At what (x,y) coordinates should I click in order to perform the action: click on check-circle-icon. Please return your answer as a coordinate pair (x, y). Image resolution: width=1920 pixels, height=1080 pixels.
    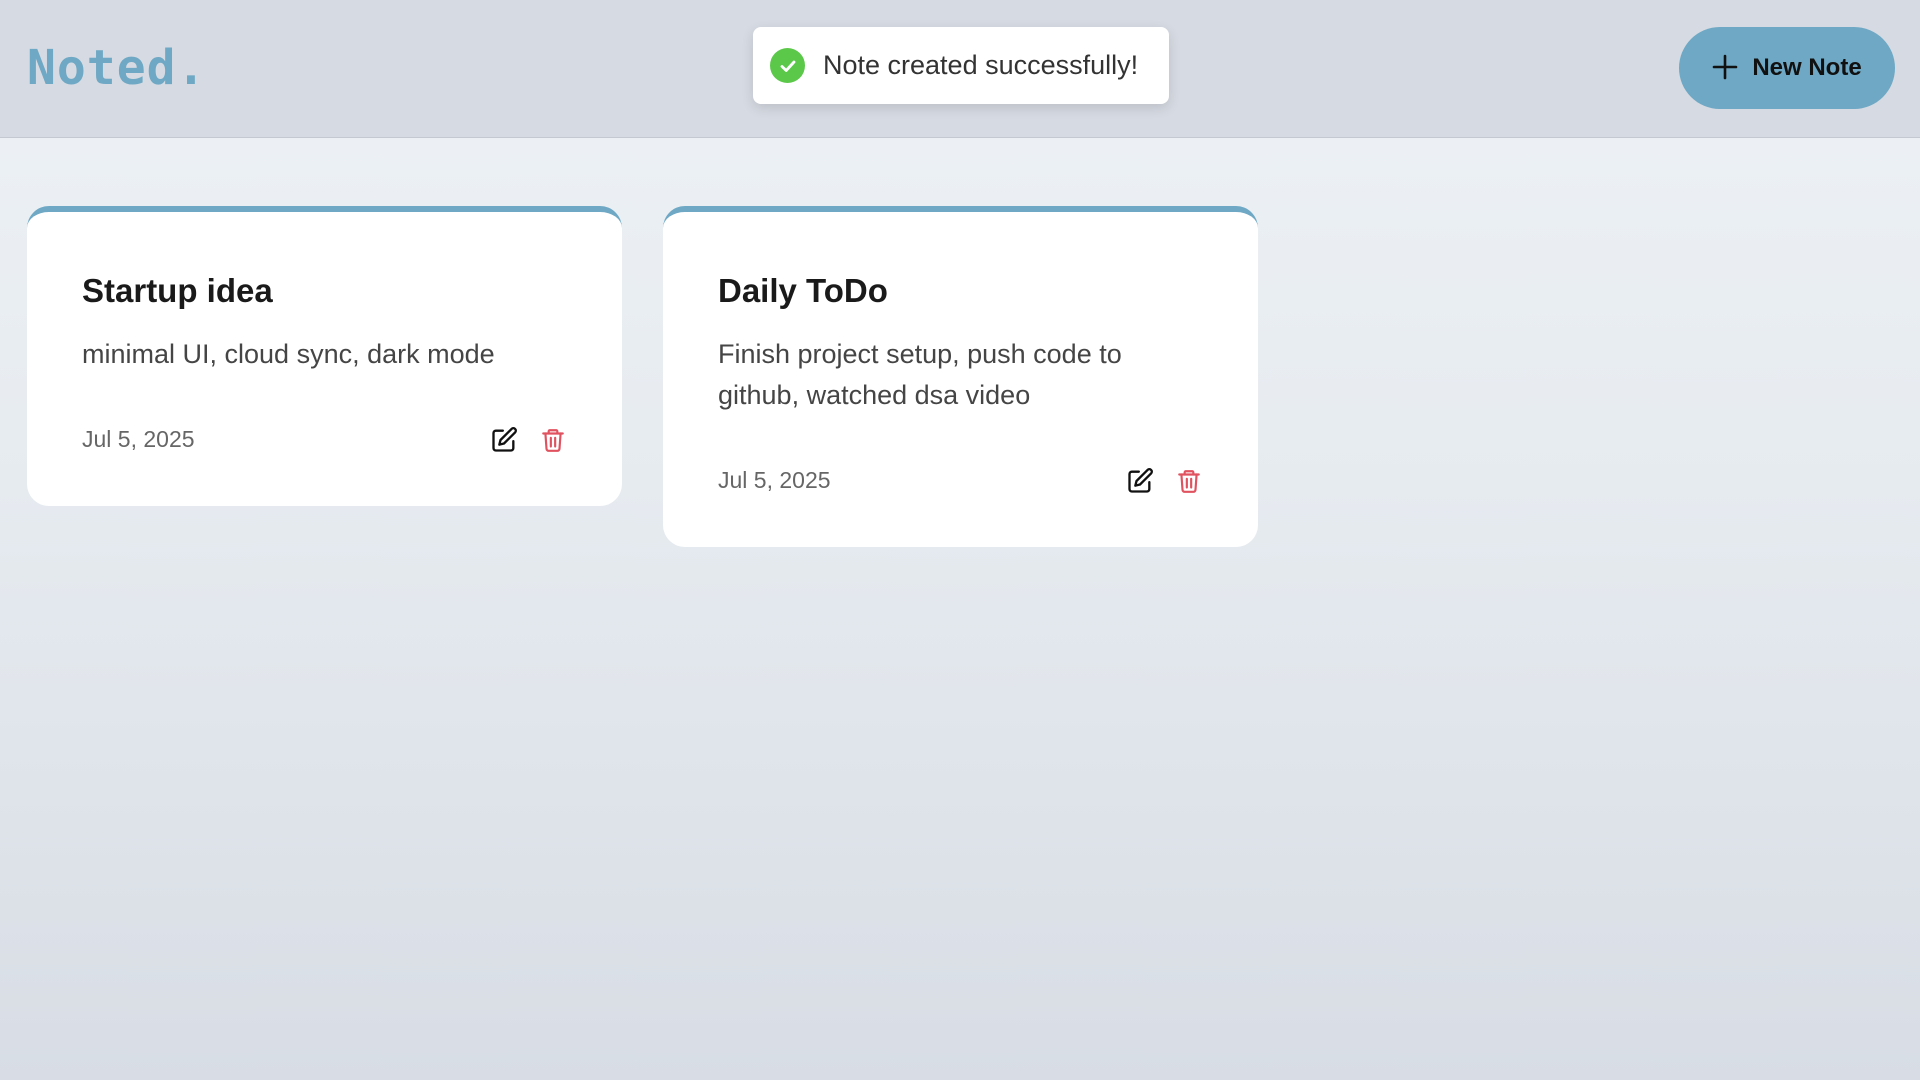
    Looking at the image, I should click on (787, 65).